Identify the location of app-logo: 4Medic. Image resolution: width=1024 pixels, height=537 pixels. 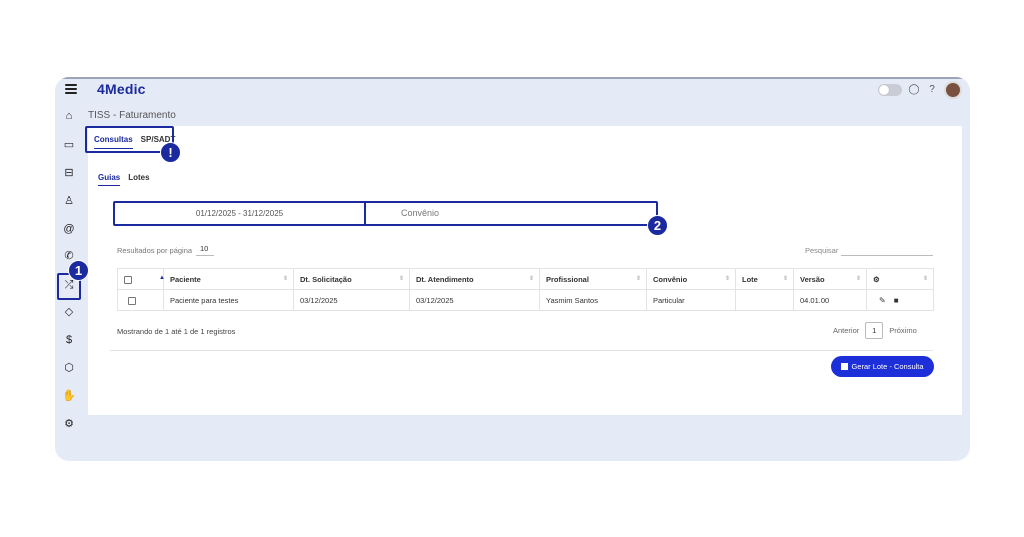
(121, 89).